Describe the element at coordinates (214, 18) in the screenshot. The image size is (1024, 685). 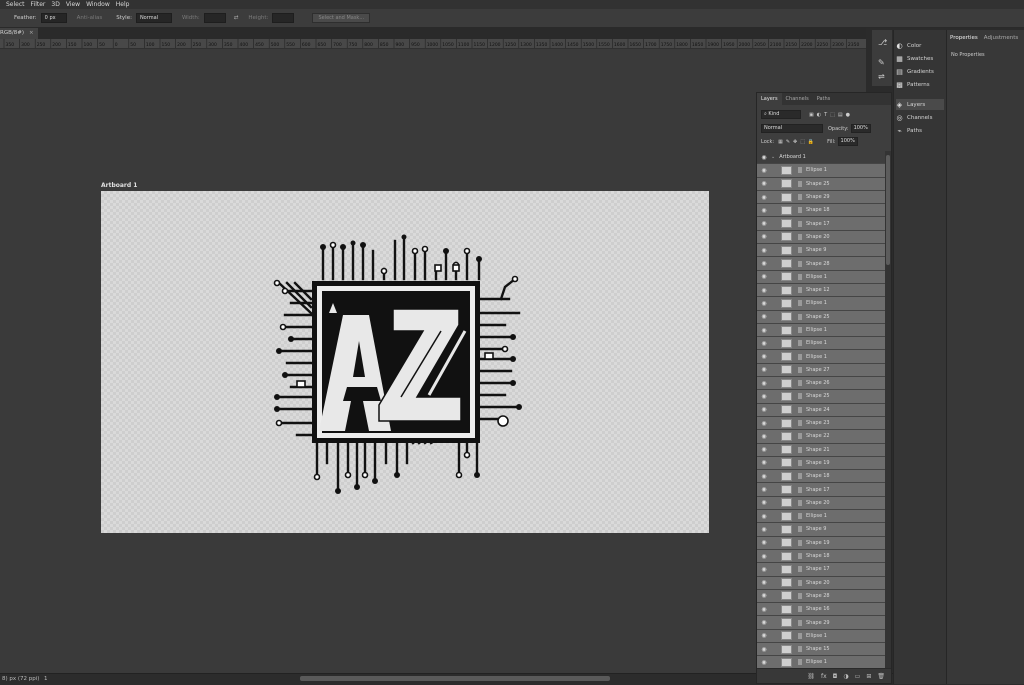
I see `width-input` at that location.